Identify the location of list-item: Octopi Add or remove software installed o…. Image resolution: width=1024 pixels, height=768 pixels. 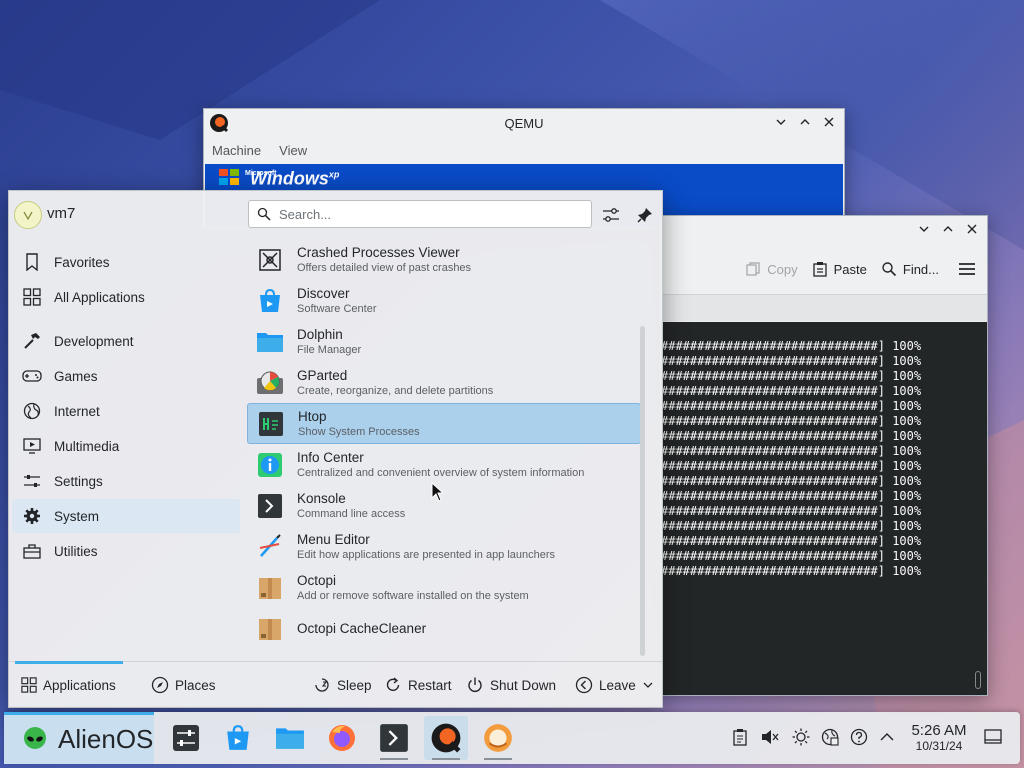
(444, 587).